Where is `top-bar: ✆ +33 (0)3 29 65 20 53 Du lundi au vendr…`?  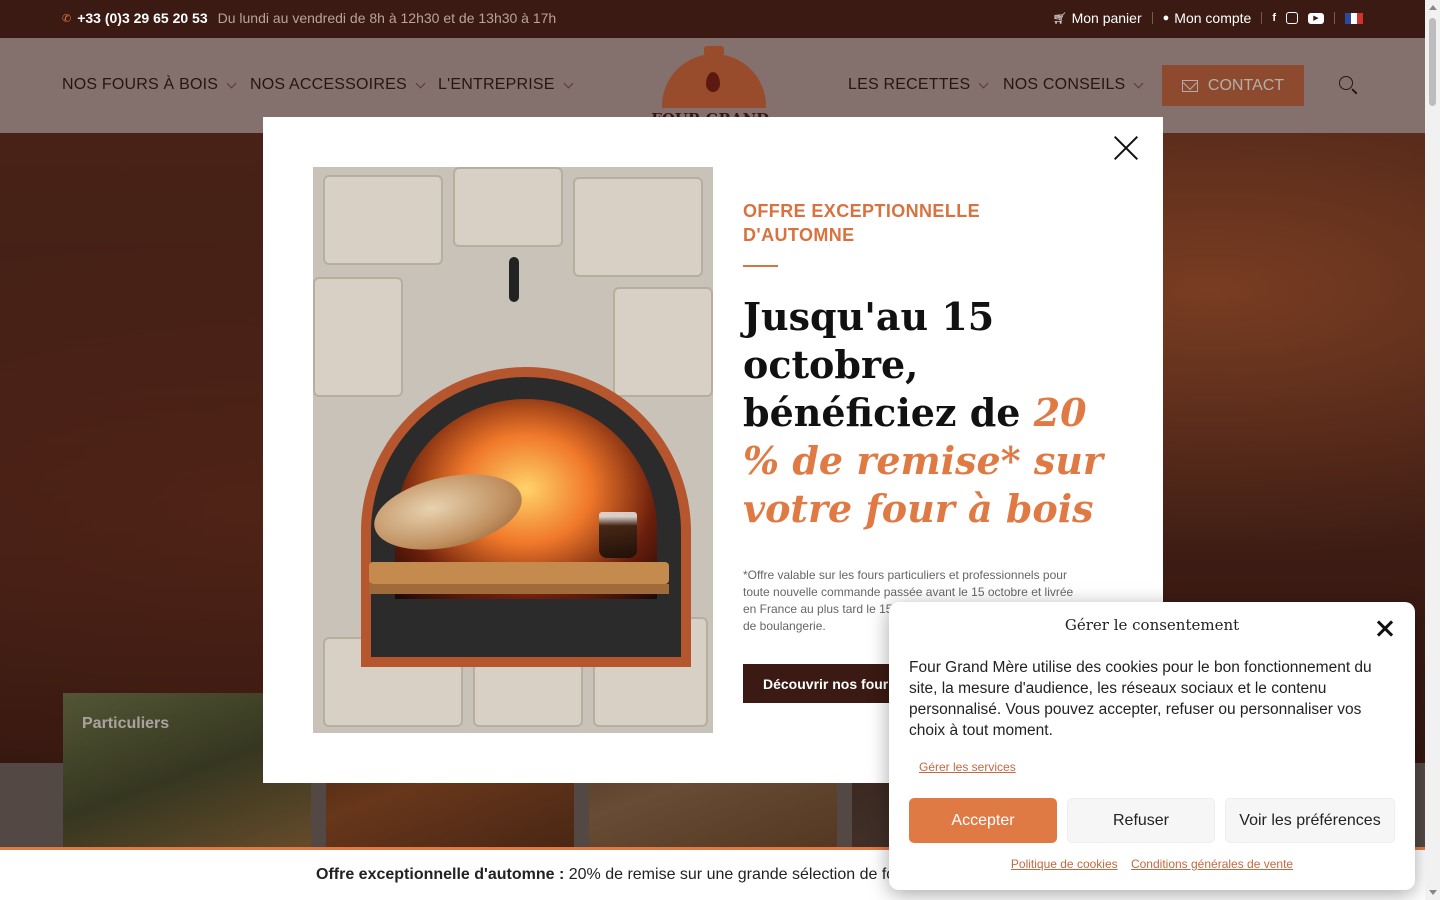
top-bar: ✆ +33 (0)3 29 65 20 53 Du lundi au vendr… is located at coordinates (712, 19).